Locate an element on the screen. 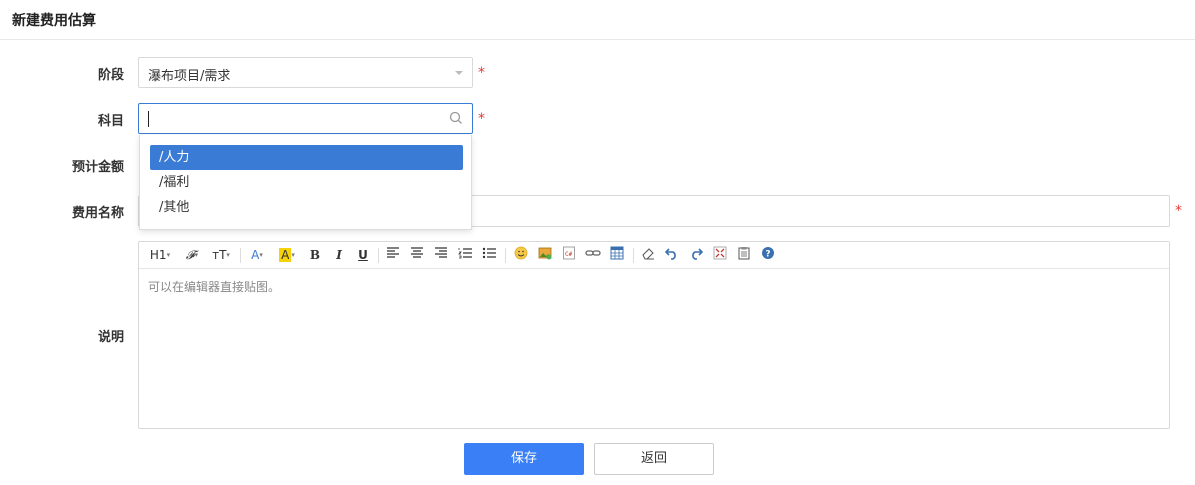 This screenshot has width=1195, height=485. bullet-list-icon is located at coordinates (489, 255).